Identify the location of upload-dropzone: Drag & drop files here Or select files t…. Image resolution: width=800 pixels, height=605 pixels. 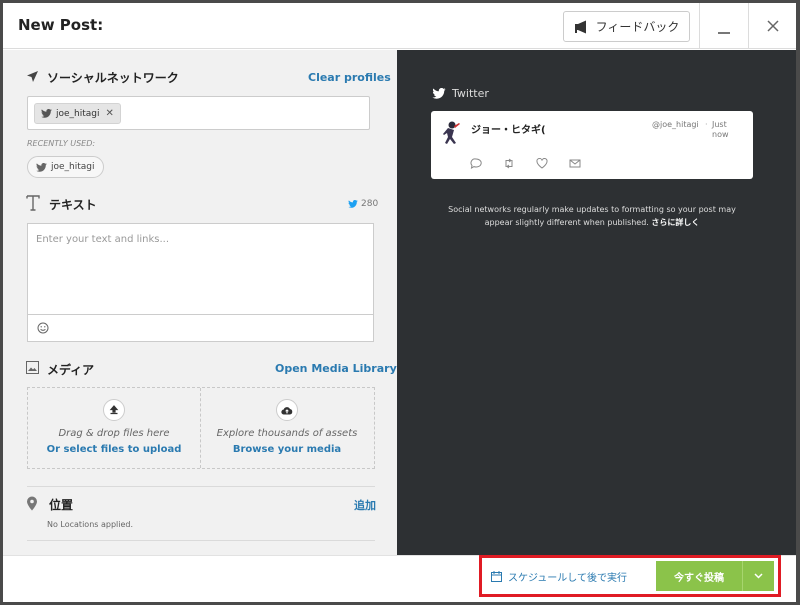
(114, 428).